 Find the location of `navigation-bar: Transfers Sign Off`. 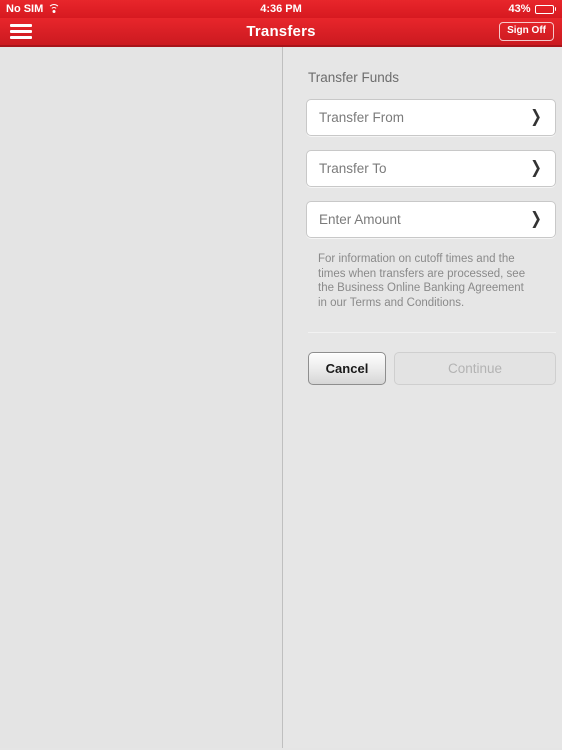

navigation-bar: Transfers Sign Off is located at coordinates (281, 32).